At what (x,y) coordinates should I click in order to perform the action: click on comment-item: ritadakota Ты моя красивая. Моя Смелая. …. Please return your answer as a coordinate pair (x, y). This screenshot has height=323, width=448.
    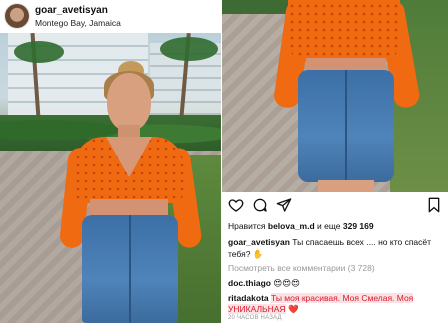
    Looking at the image, I should click on (335, 304).